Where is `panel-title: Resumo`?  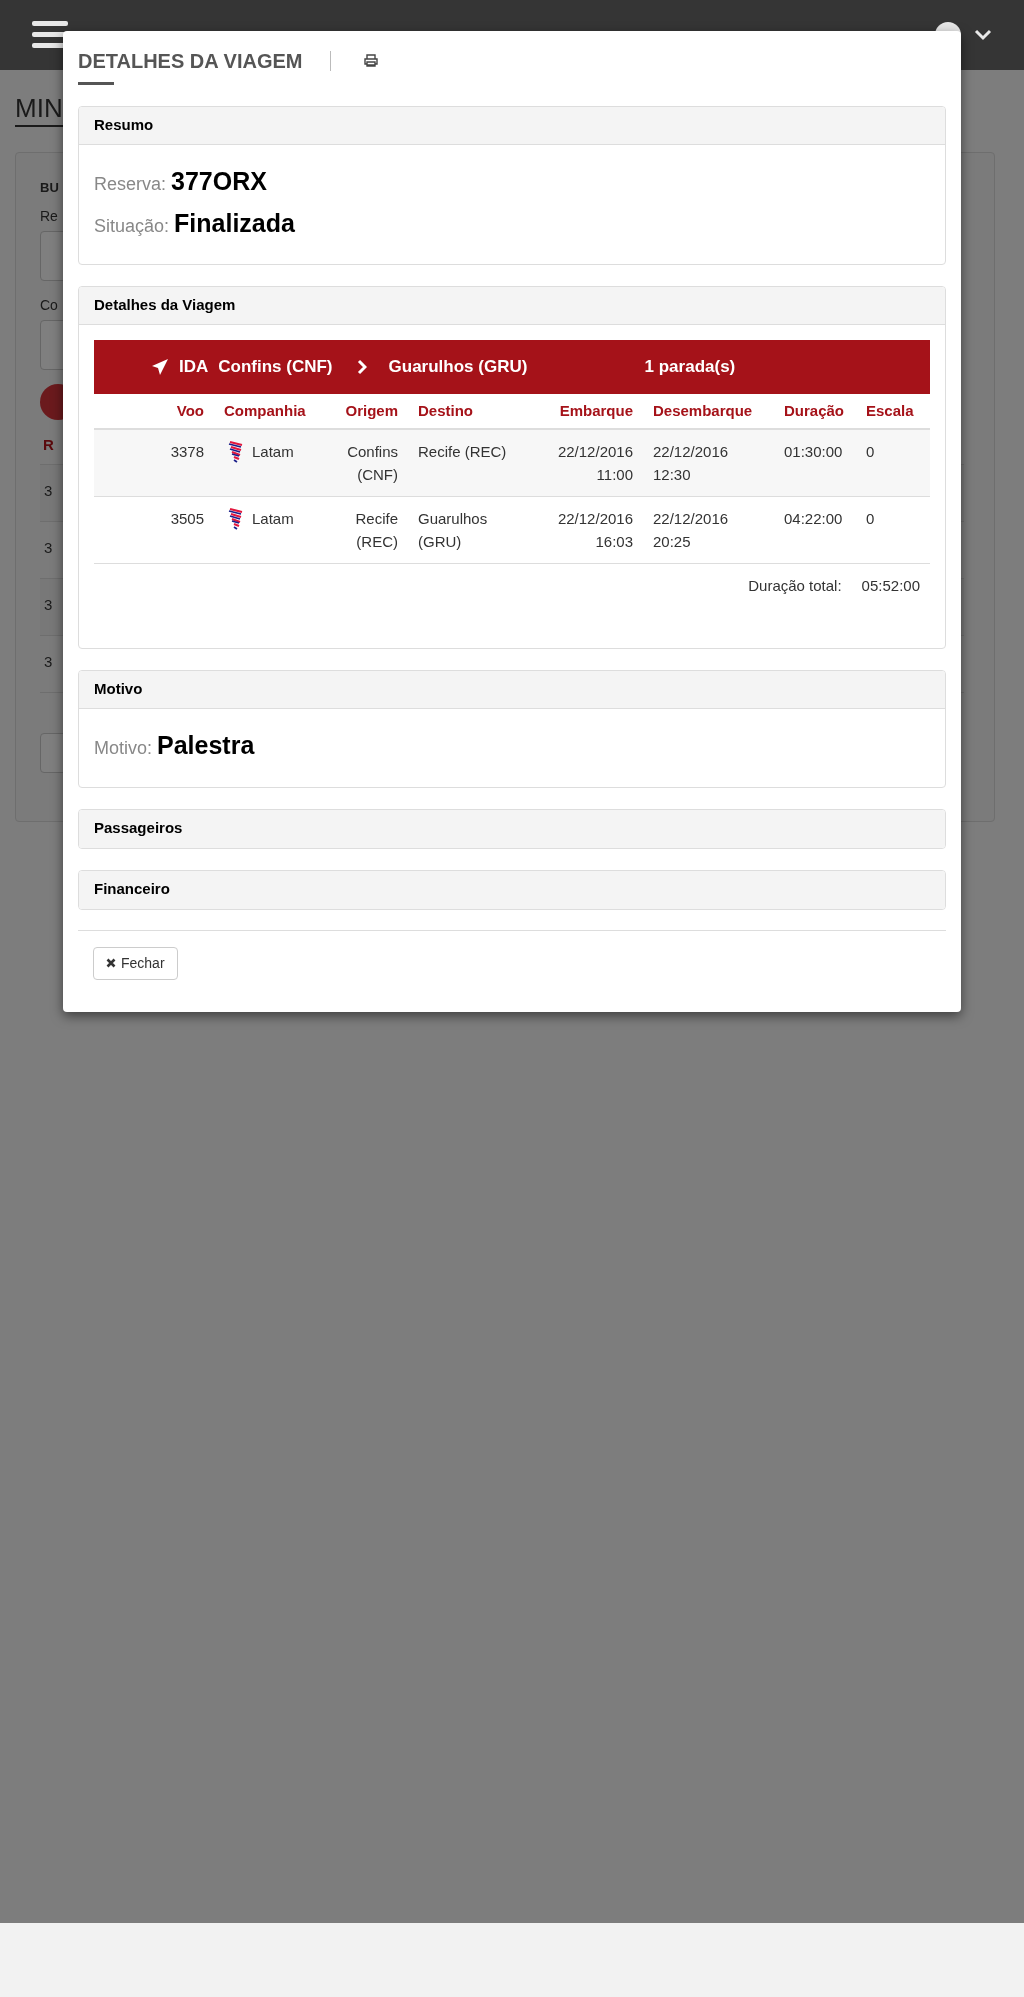
panel-title: Resumo is located at coordinates (124, 125).